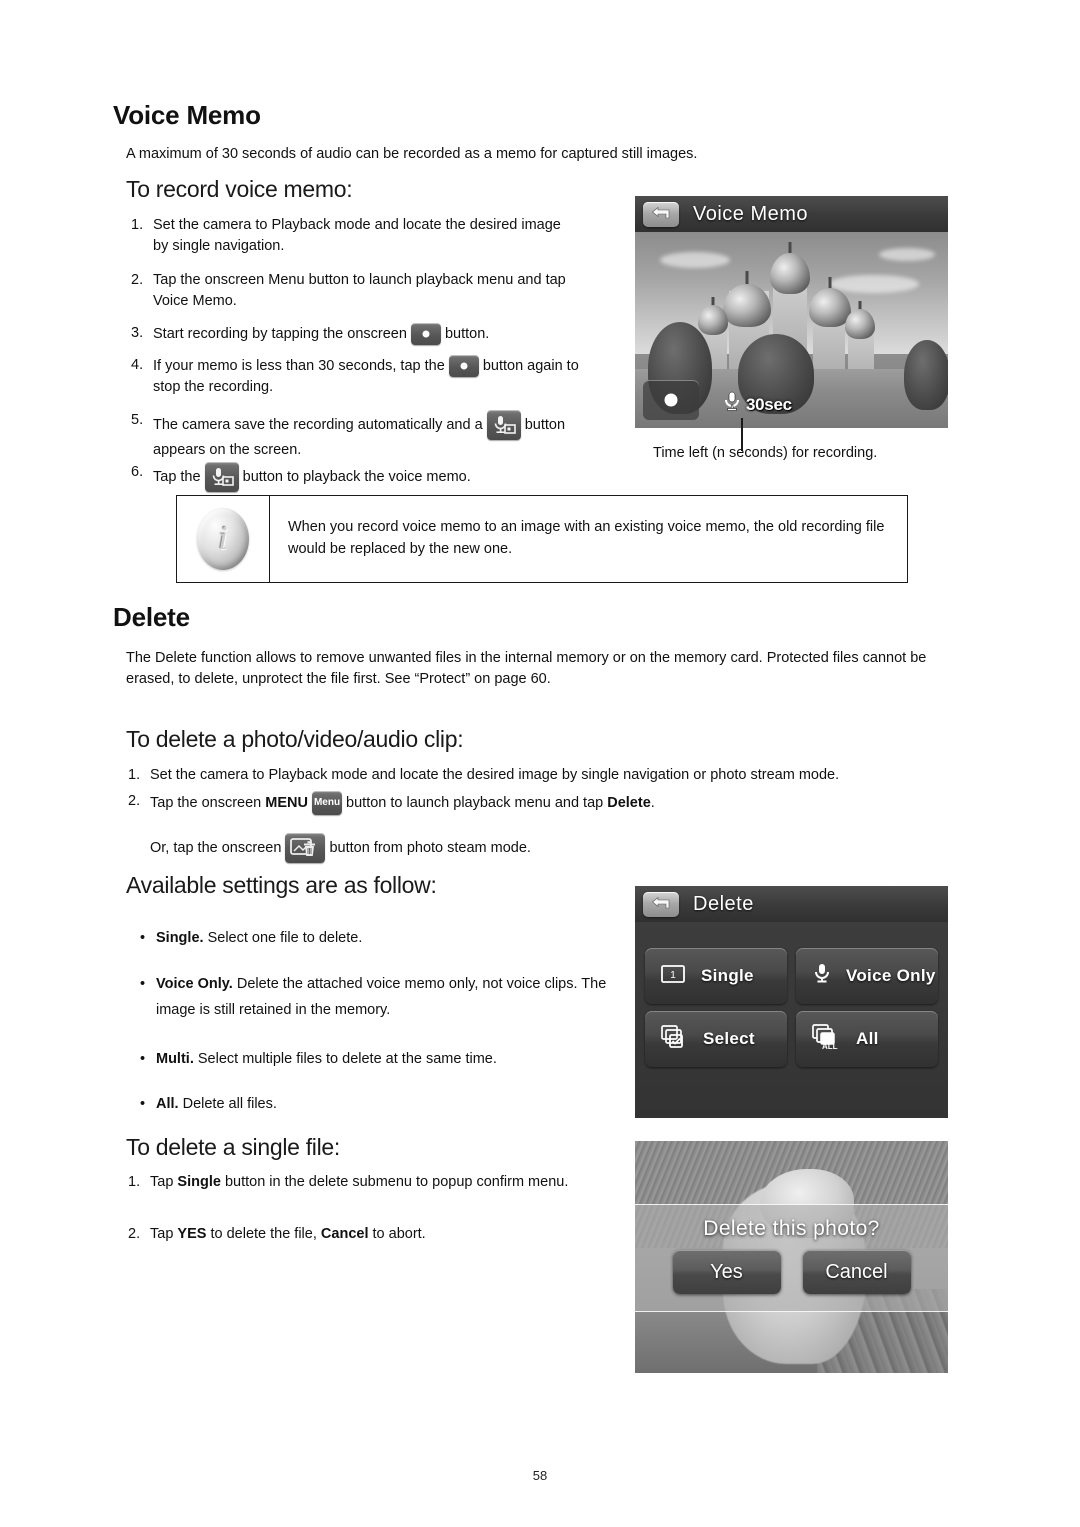 The width and height of the screenshot is (1080, 1527). What do you see at coordinates (216, 847) in the screenshot?
I see `delete-step-2-or-pre: Or, tap the onscreen` at bounding box center [216, 847].